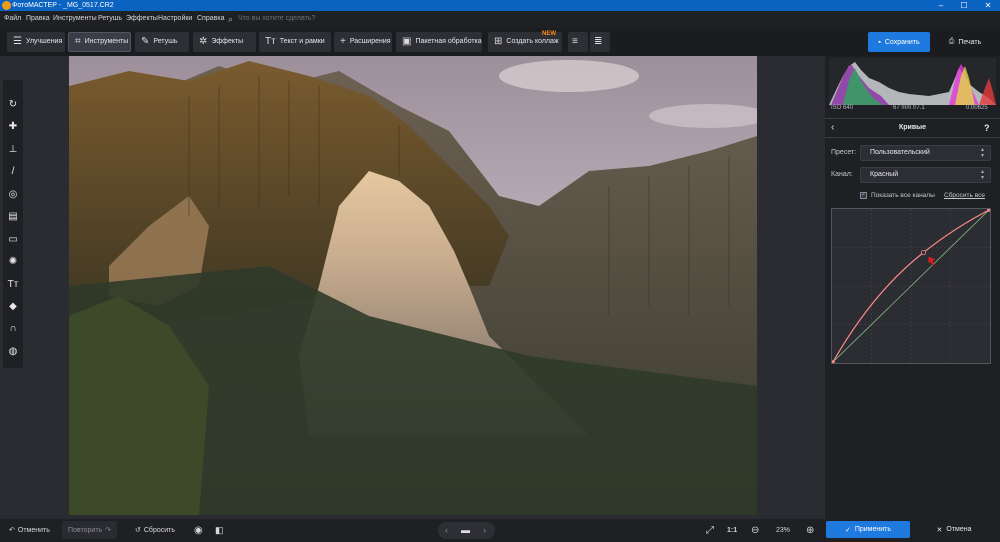 The height and width of the screenshot is (542, 1000). Describe the element at coordinates (363, 42) in the screenshot. I see `tab-extensions: + Расширения` at that location.